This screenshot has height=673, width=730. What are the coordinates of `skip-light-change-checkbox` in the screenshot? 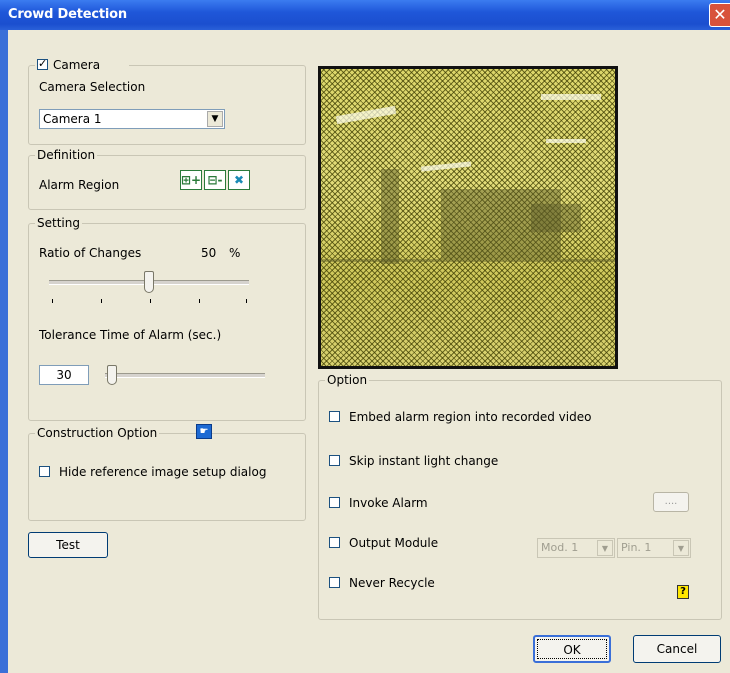 It's located at (334, 460).